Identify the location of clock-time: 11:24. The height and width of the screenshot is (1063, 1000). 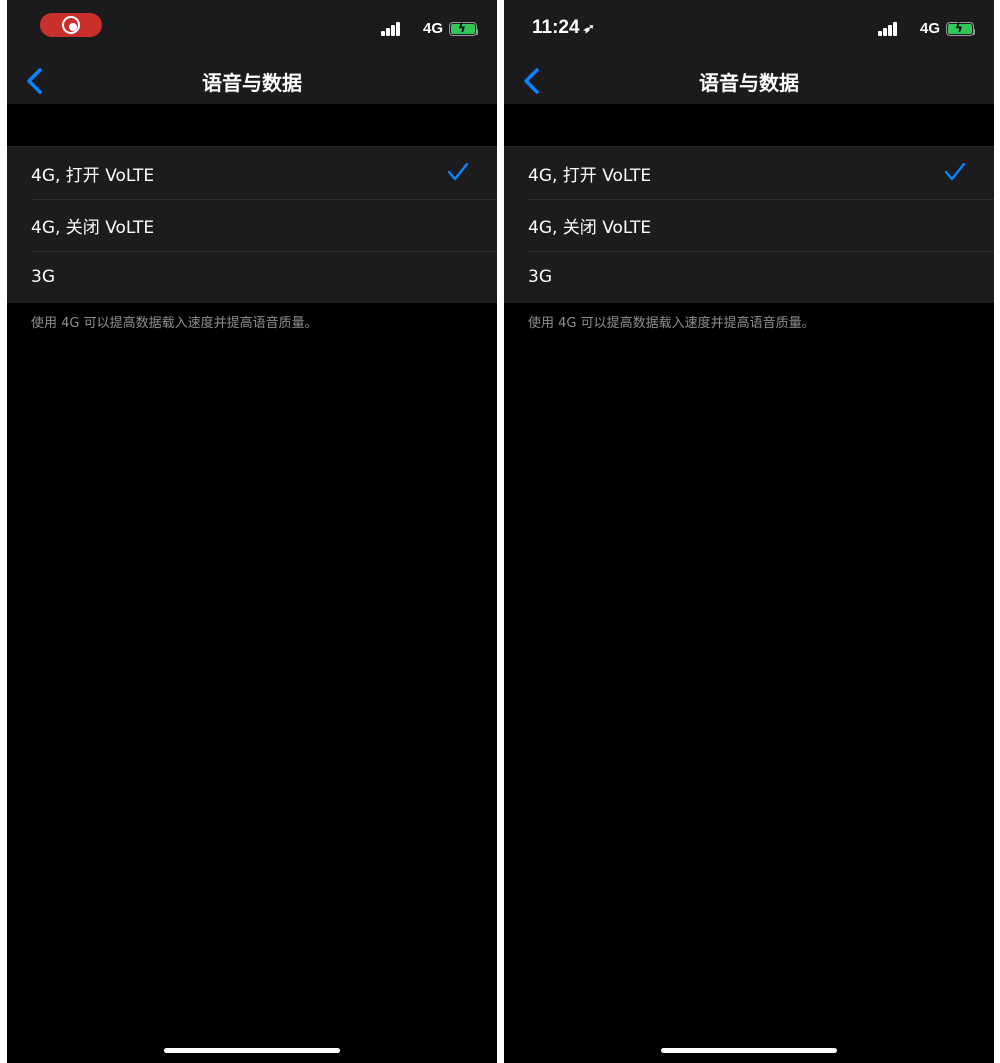
(556, 27).